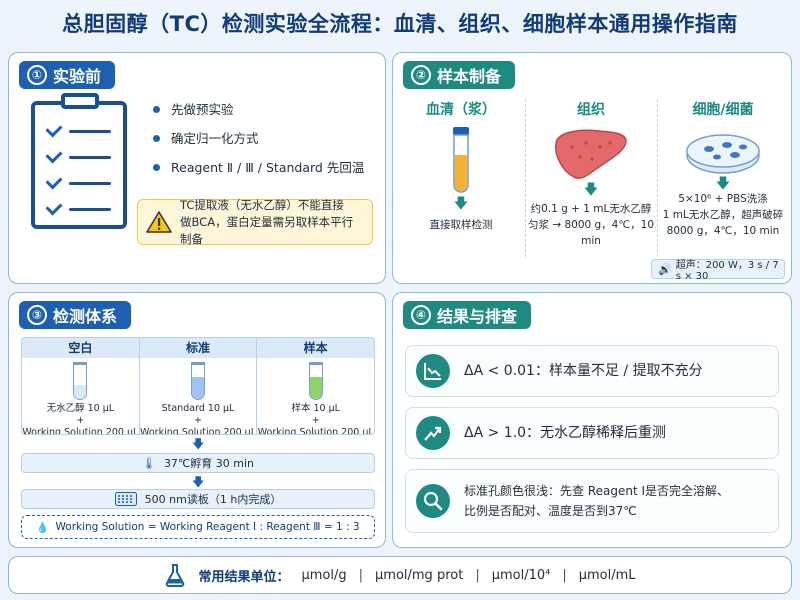 The height and width of the screenshot is (600, 800). I want to click on tissue-title: 组织, so click(591, 110).